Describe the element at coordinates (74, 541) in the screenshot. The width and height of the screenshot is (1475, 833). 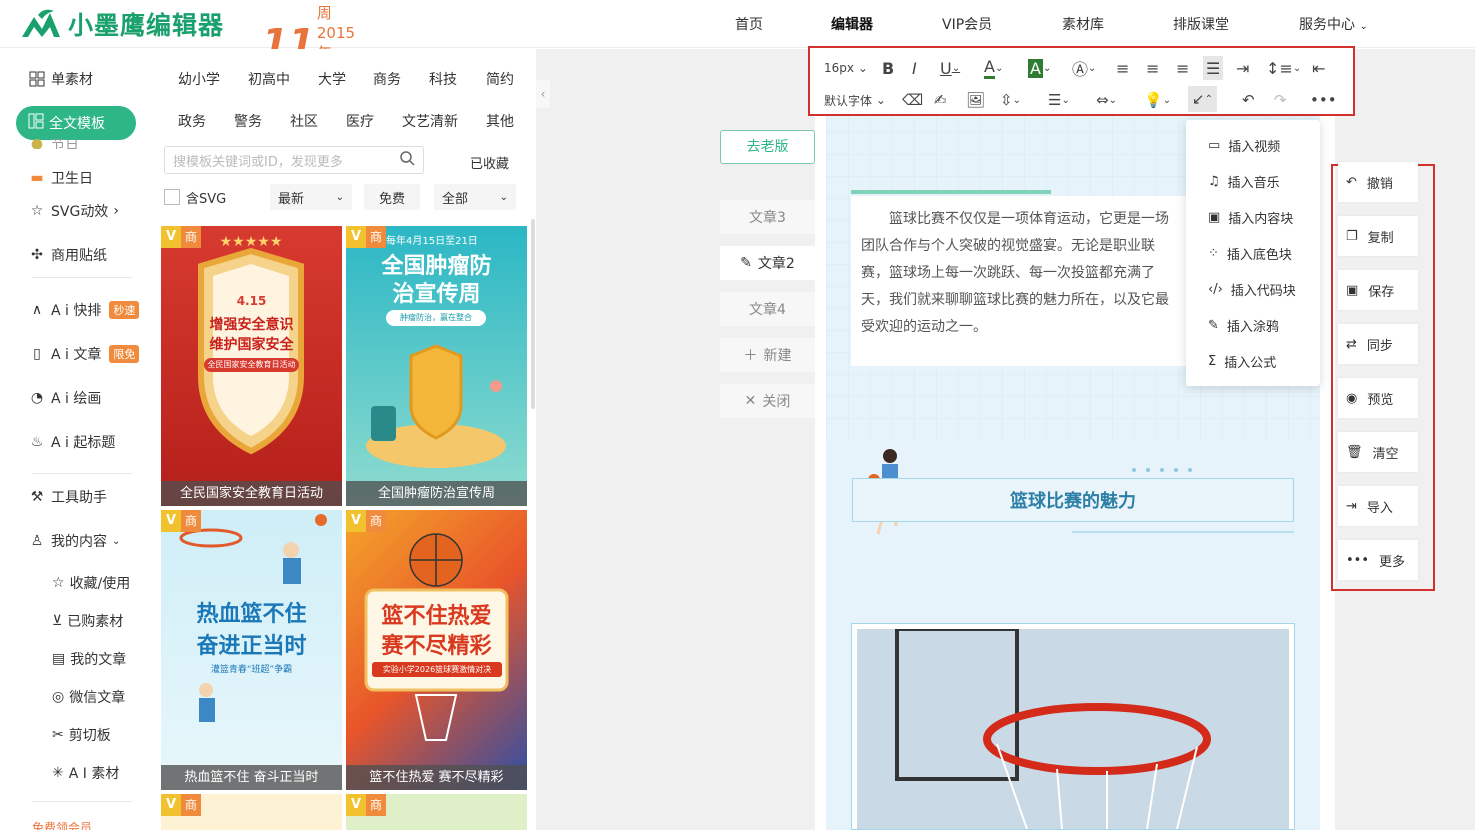
I see `sidebar-item-mine: ♙ 我的内容 ⌄` at that location.